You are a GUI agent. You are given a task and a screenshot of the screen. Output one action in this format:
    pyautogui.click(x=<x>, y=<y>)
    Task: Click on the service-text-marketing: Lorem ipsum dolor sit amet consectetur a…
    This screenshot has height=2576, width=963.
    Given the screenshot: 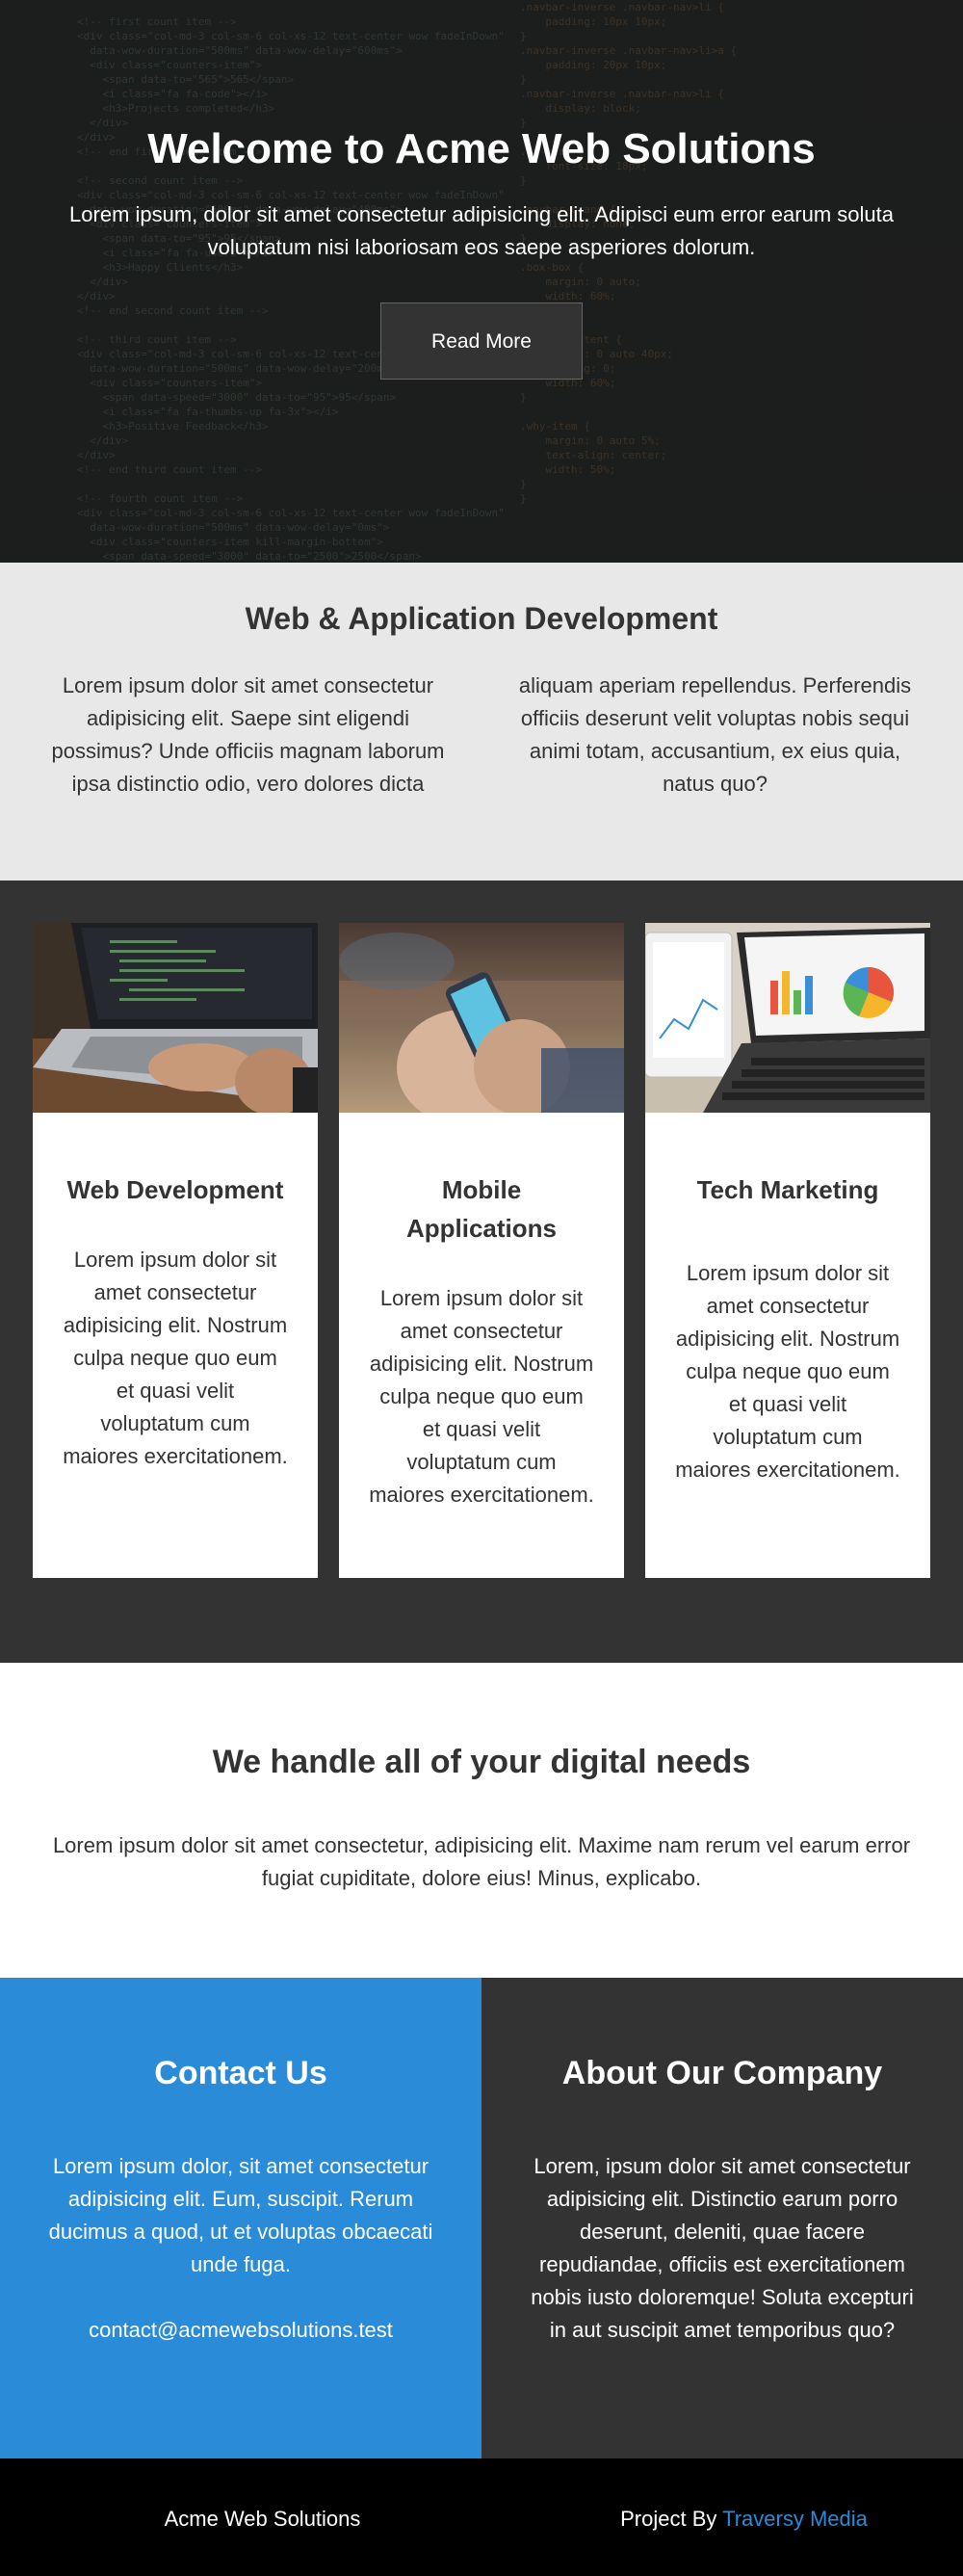 What is the action you would take?
    pyautogui.click(x=787, y=1372)
    